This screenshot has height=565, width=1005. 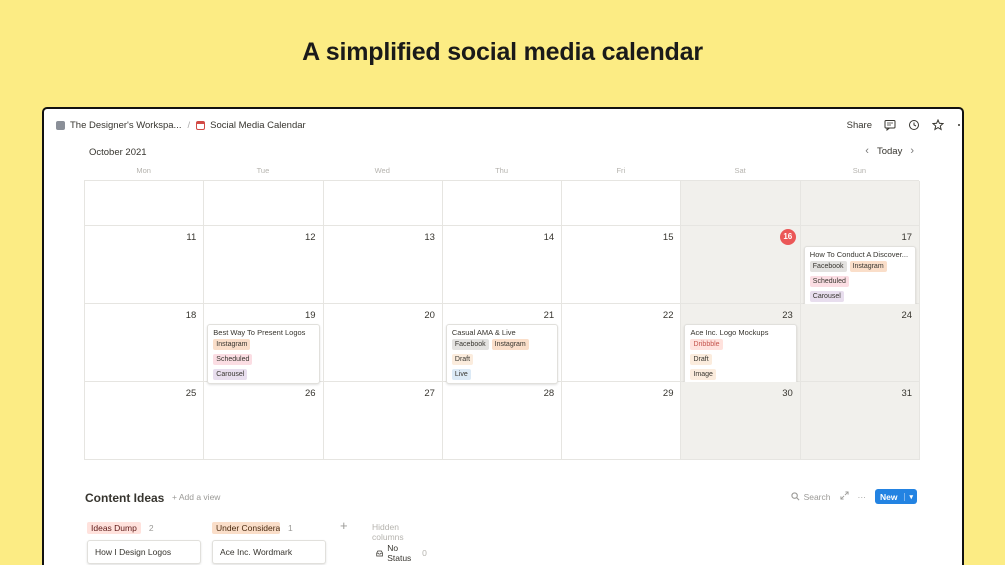 I want to click on chevron-right-icon: ›, so click(x=912, y=151).